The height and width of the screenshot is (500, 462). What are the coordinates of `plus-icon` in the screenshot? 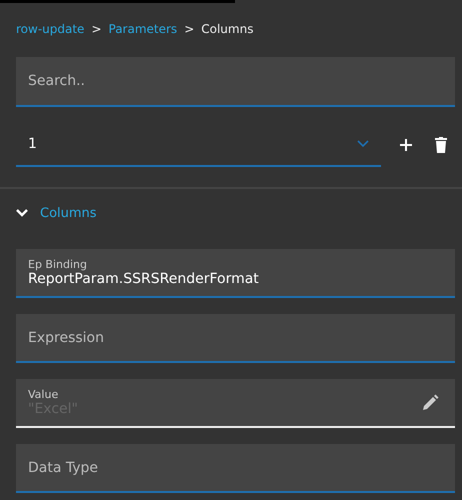 It's located at (406, 145).